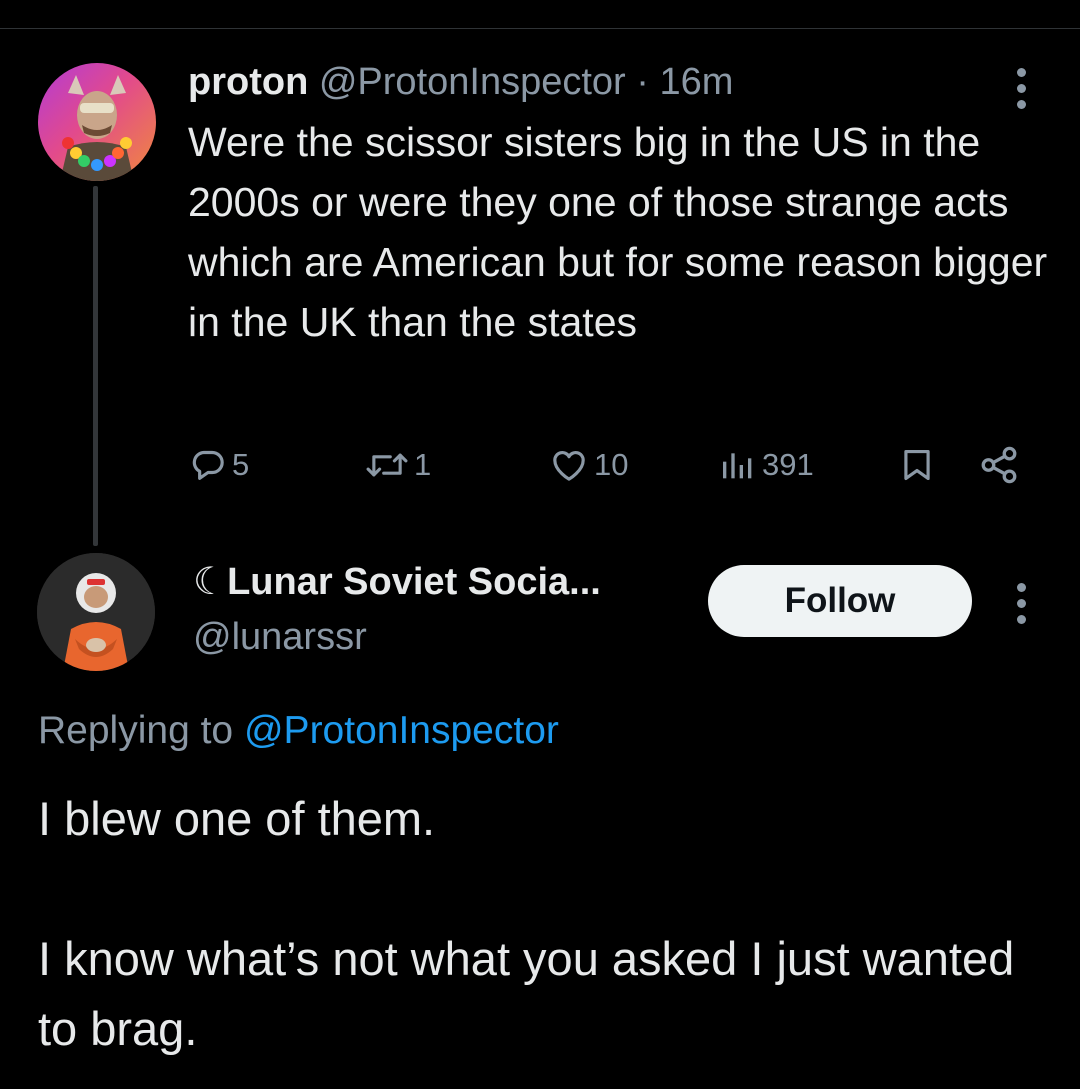 The width and height of the screenshot is (1080, 1089). Describe the element at coordinates (95, 366) in the screenshot. I see `thread-connector` at that location.